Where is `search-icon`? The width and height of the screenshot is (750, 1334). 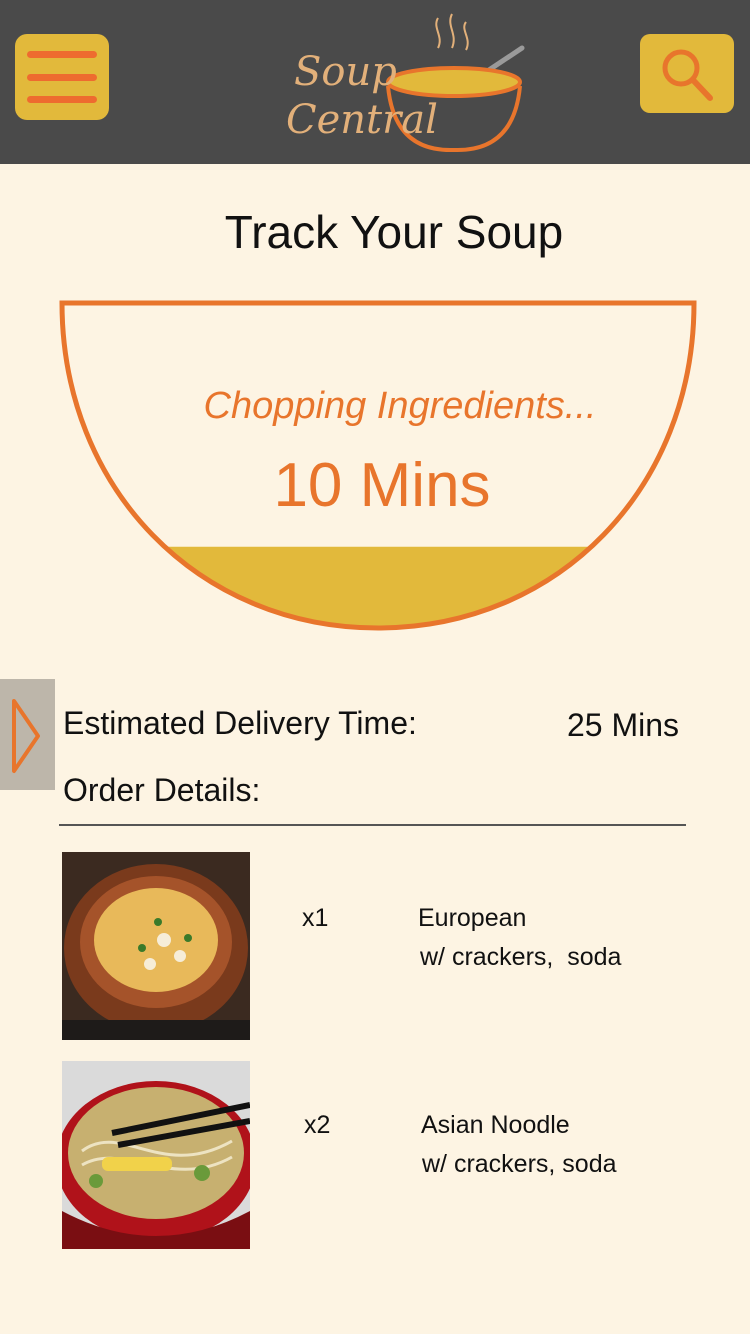 search-icon is located at coordinates (687, 75).